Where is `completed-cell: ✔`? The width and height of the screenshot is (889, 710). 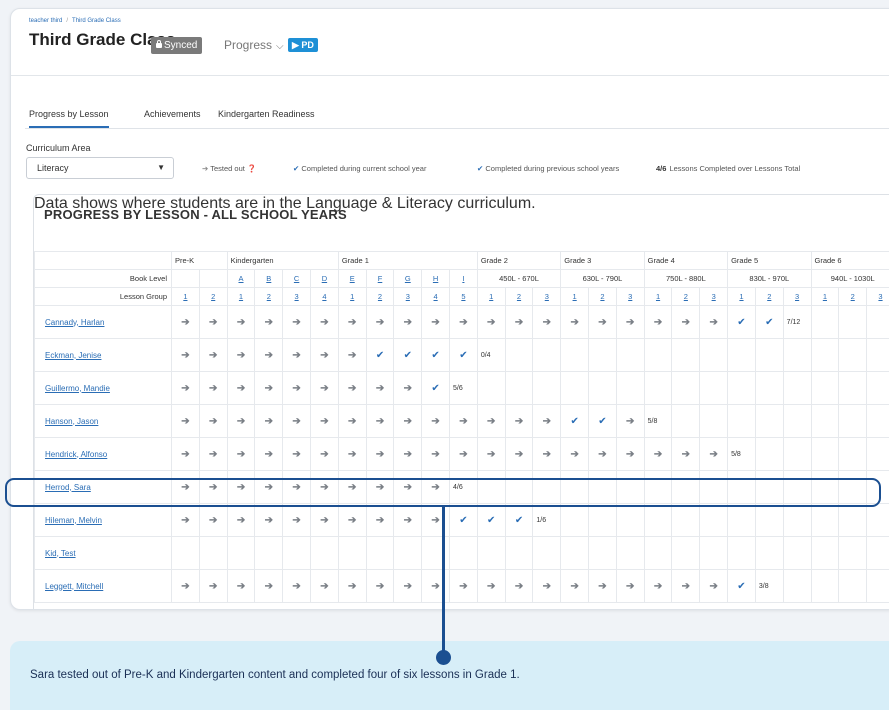
completed-cell: ✔ is located at coordinates (408, 355).